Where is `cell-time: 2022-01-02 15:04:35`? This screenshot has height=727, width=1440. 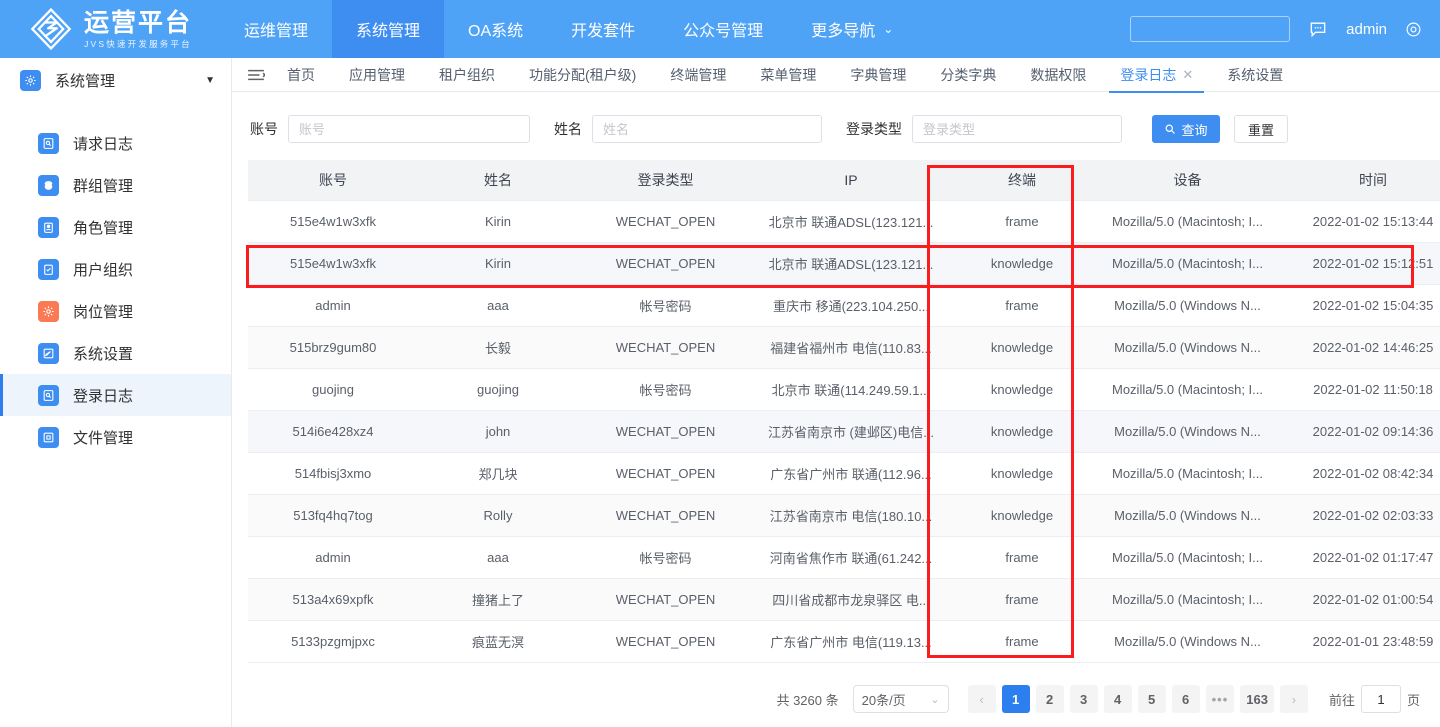
cell-time: 2022-01-02 15:04:35 is located at coordinates (1360, 305).